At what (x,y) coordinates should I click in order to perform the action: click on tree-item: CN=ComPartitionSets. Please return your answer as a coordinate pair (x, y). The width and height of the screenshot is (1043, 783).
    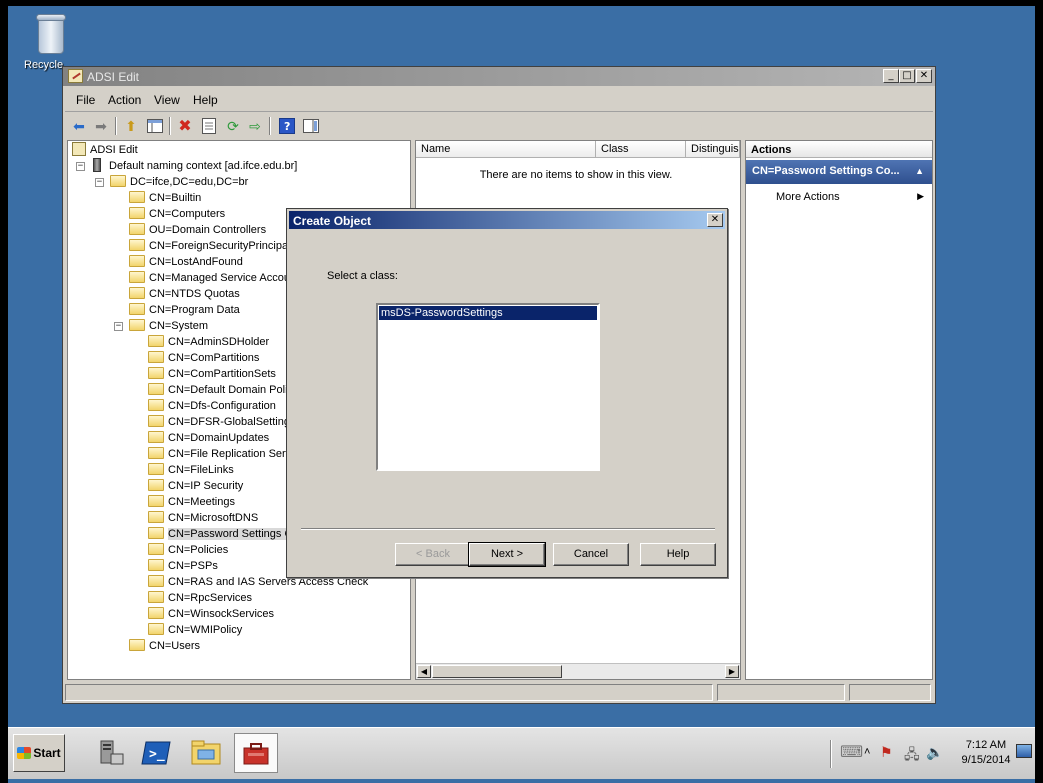
    Looking at the image, I should click on (212, 374).